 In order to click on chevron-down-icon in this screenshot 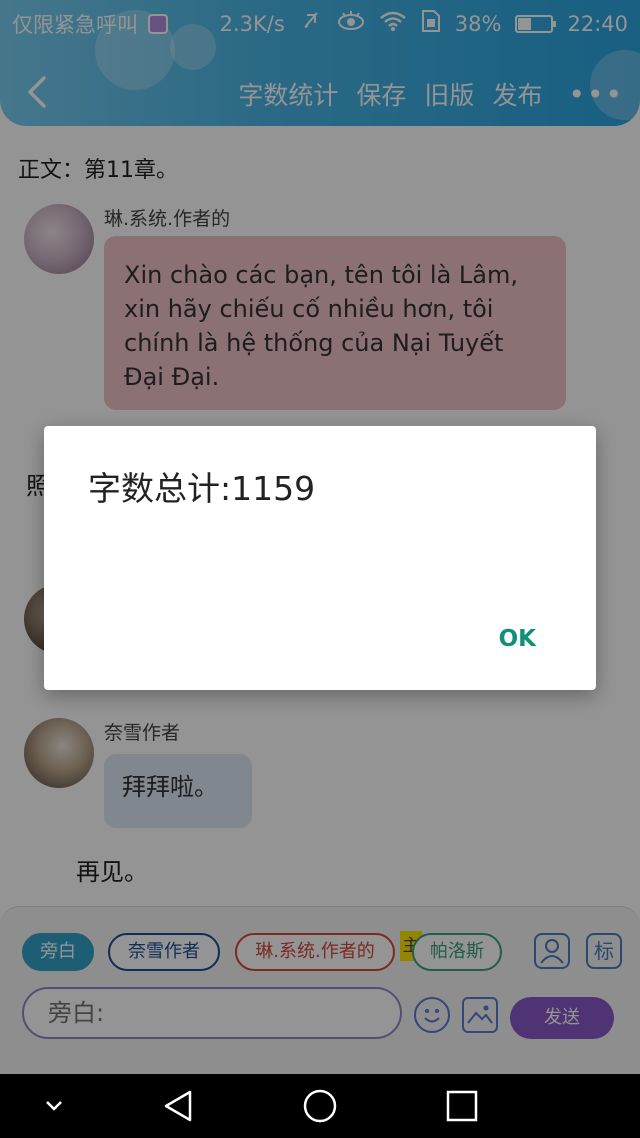, I will do `click(54, 1108)`.